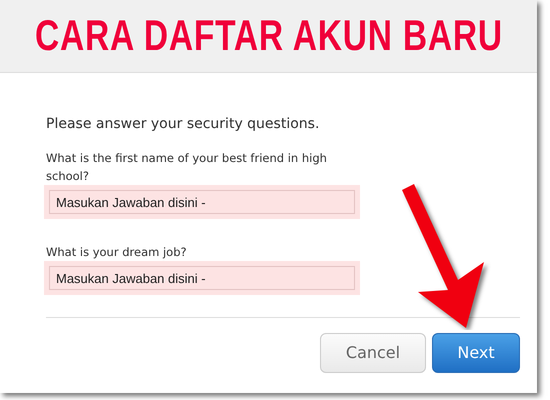 The height and width of the screenshot is (400, 550). I want to click on banner-title: CARA DAFTAR AKUN BARU, so click(268, 36).